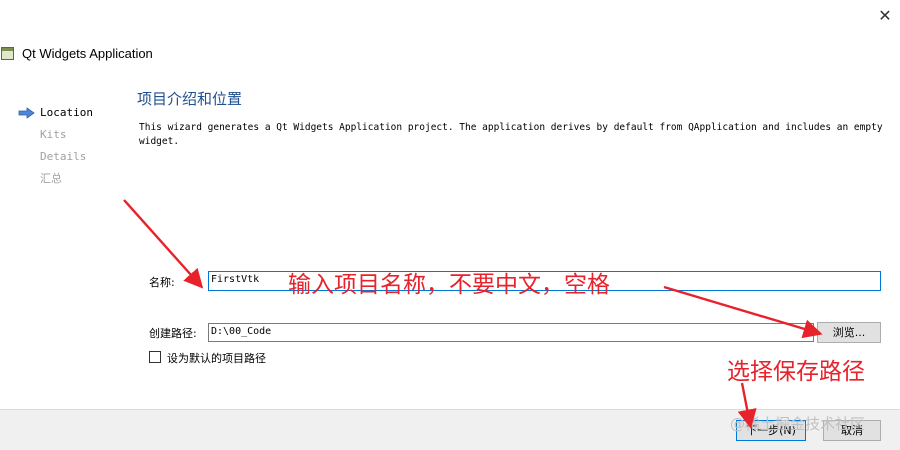 The image size is (900, 450). I want to click on path-annotation-text: 选择保存路径, so click(796, 372).